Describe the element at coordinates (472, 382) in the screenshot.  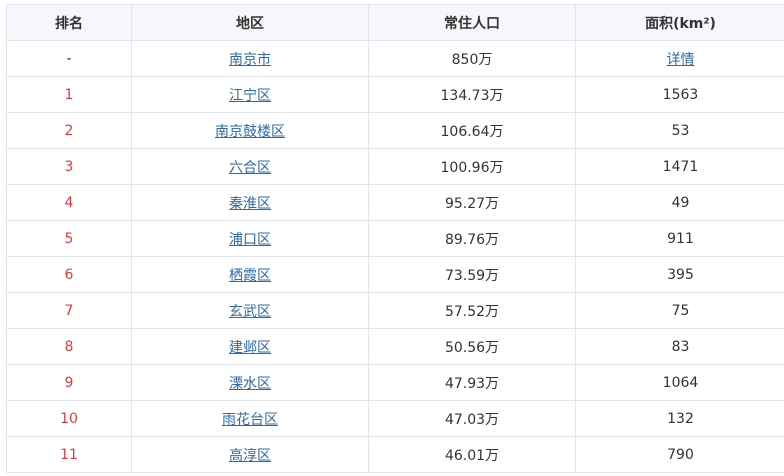
I see `population-cell: 47.93万` at that location.